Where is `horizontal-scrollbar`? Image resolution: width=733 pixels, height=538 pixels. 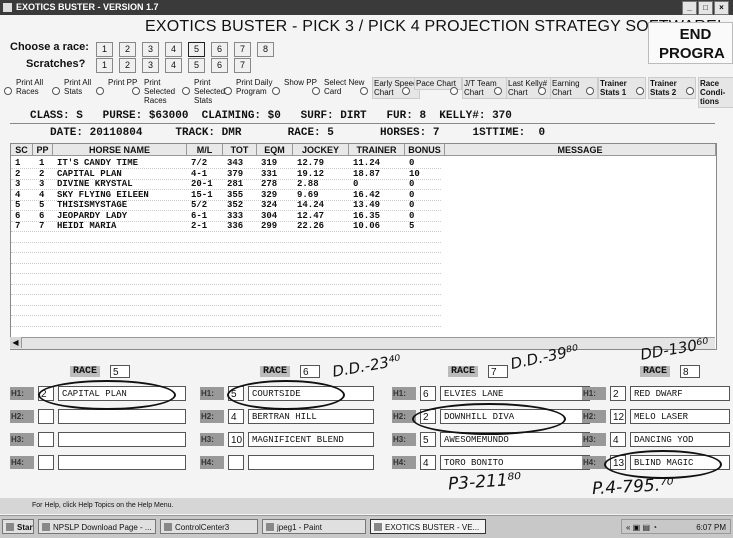 horizontal-scrollbar is located at coordinates (362, 343).